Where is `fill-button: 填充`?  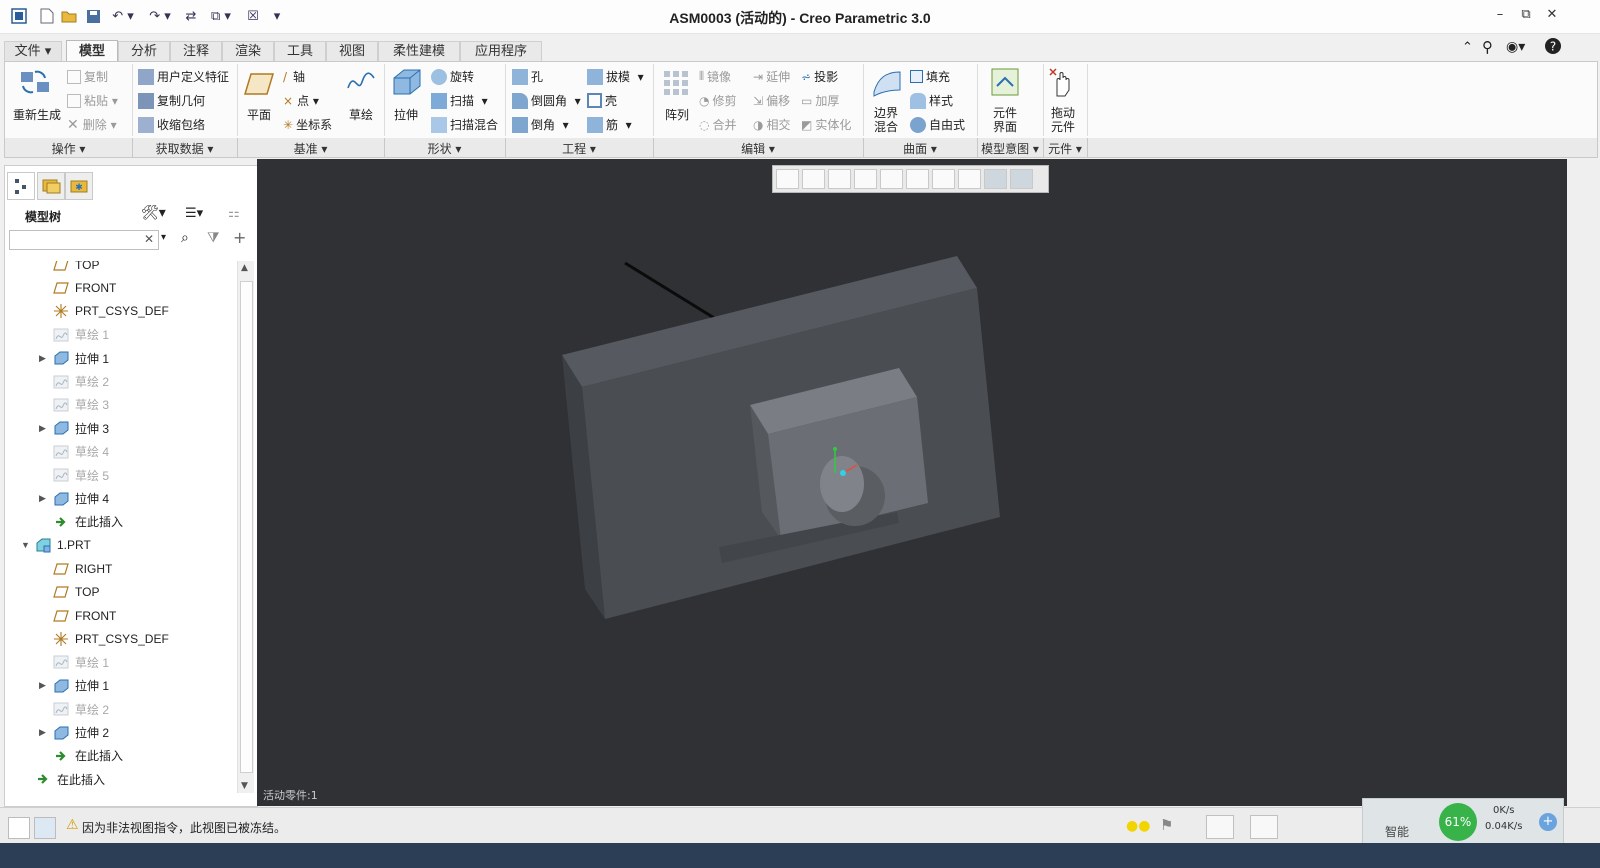 fill-button: 填充 is located at coordinates (930, 76).